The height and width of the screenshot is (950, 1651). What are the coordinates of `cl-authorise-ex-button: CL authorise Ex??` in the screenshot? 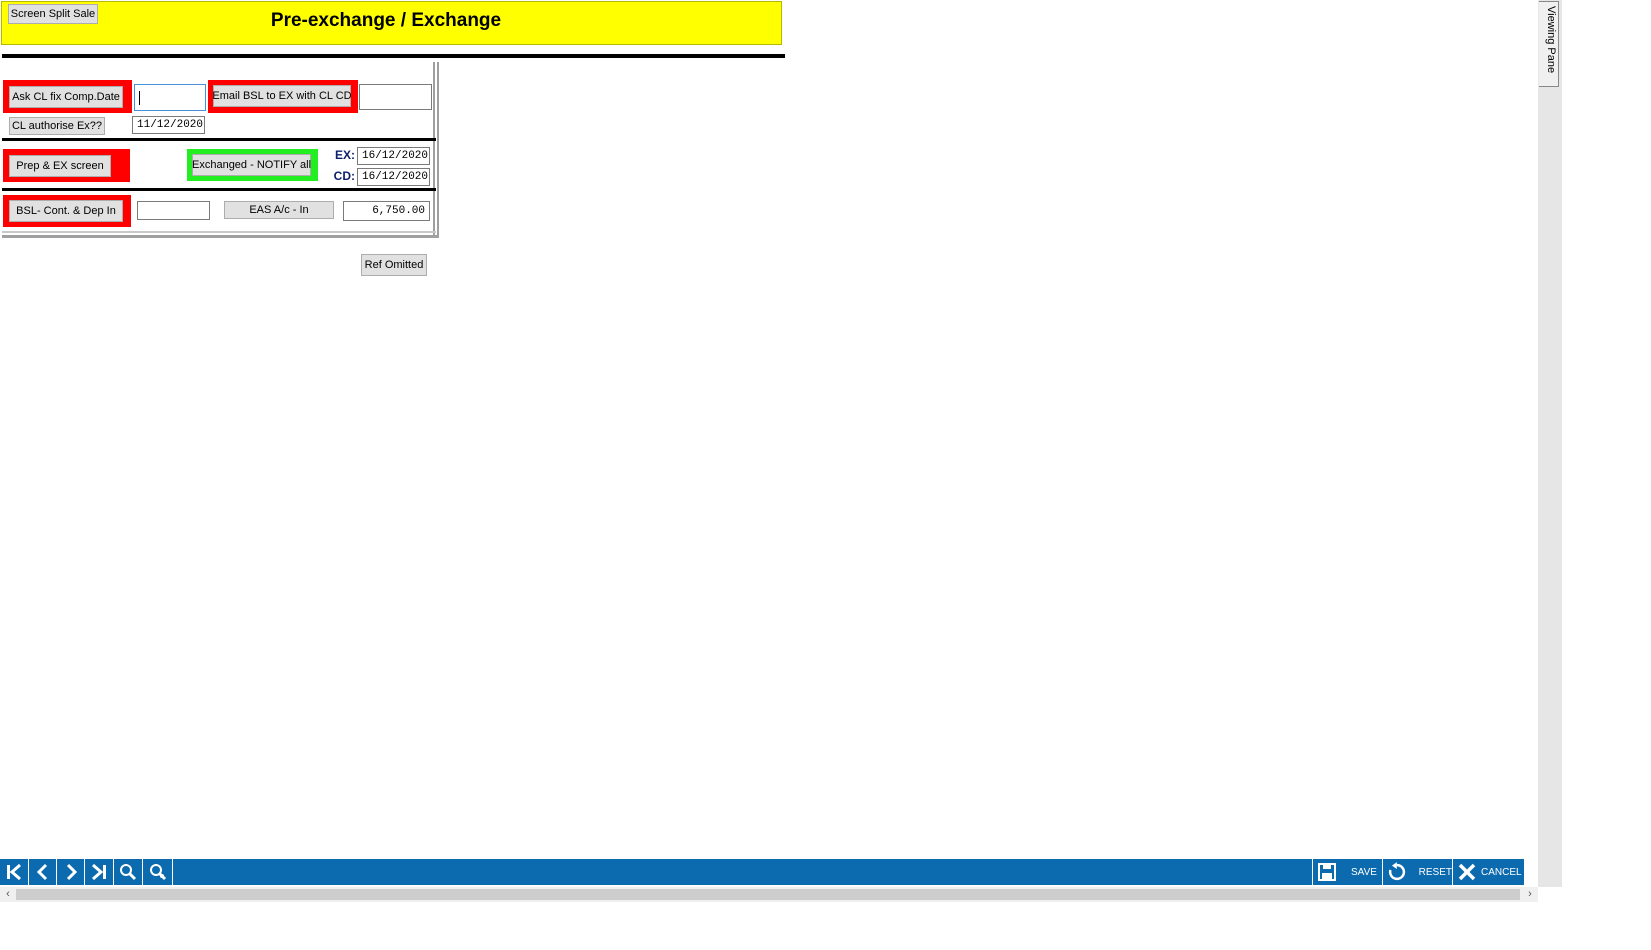 It's located at (57, 126).